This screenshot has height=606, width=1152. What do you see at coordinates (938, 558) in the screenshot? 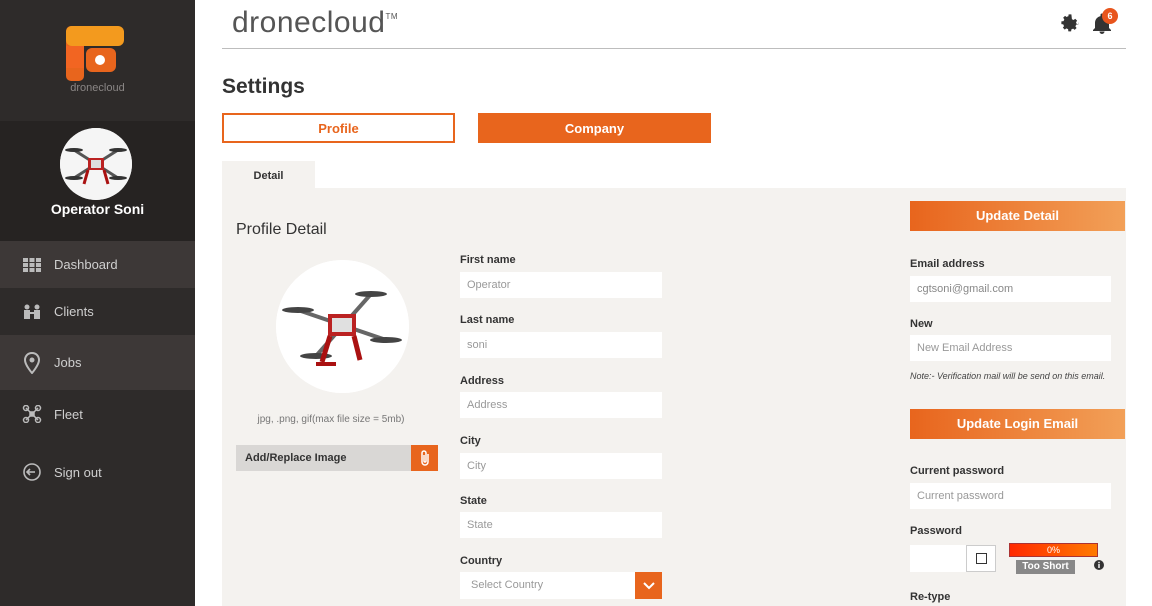
I see `password-field` at bounding box center [938, 558].